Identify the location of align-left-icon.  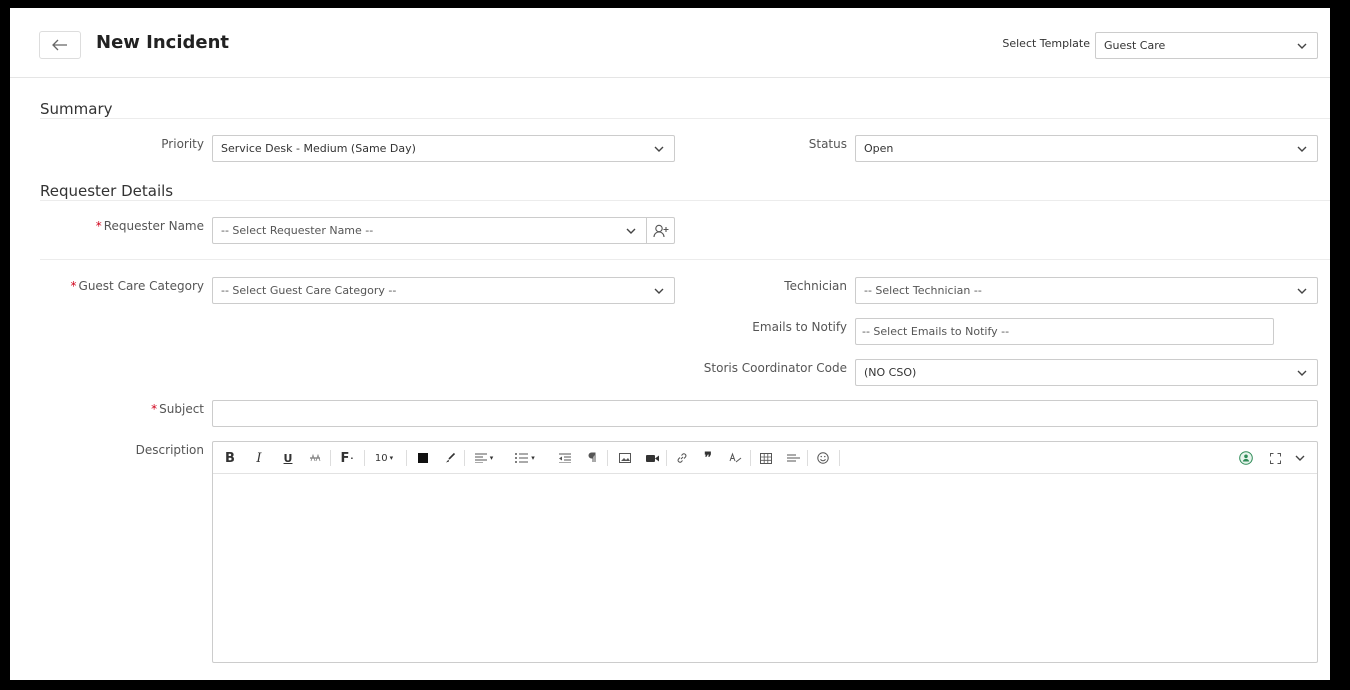
(480, 458).